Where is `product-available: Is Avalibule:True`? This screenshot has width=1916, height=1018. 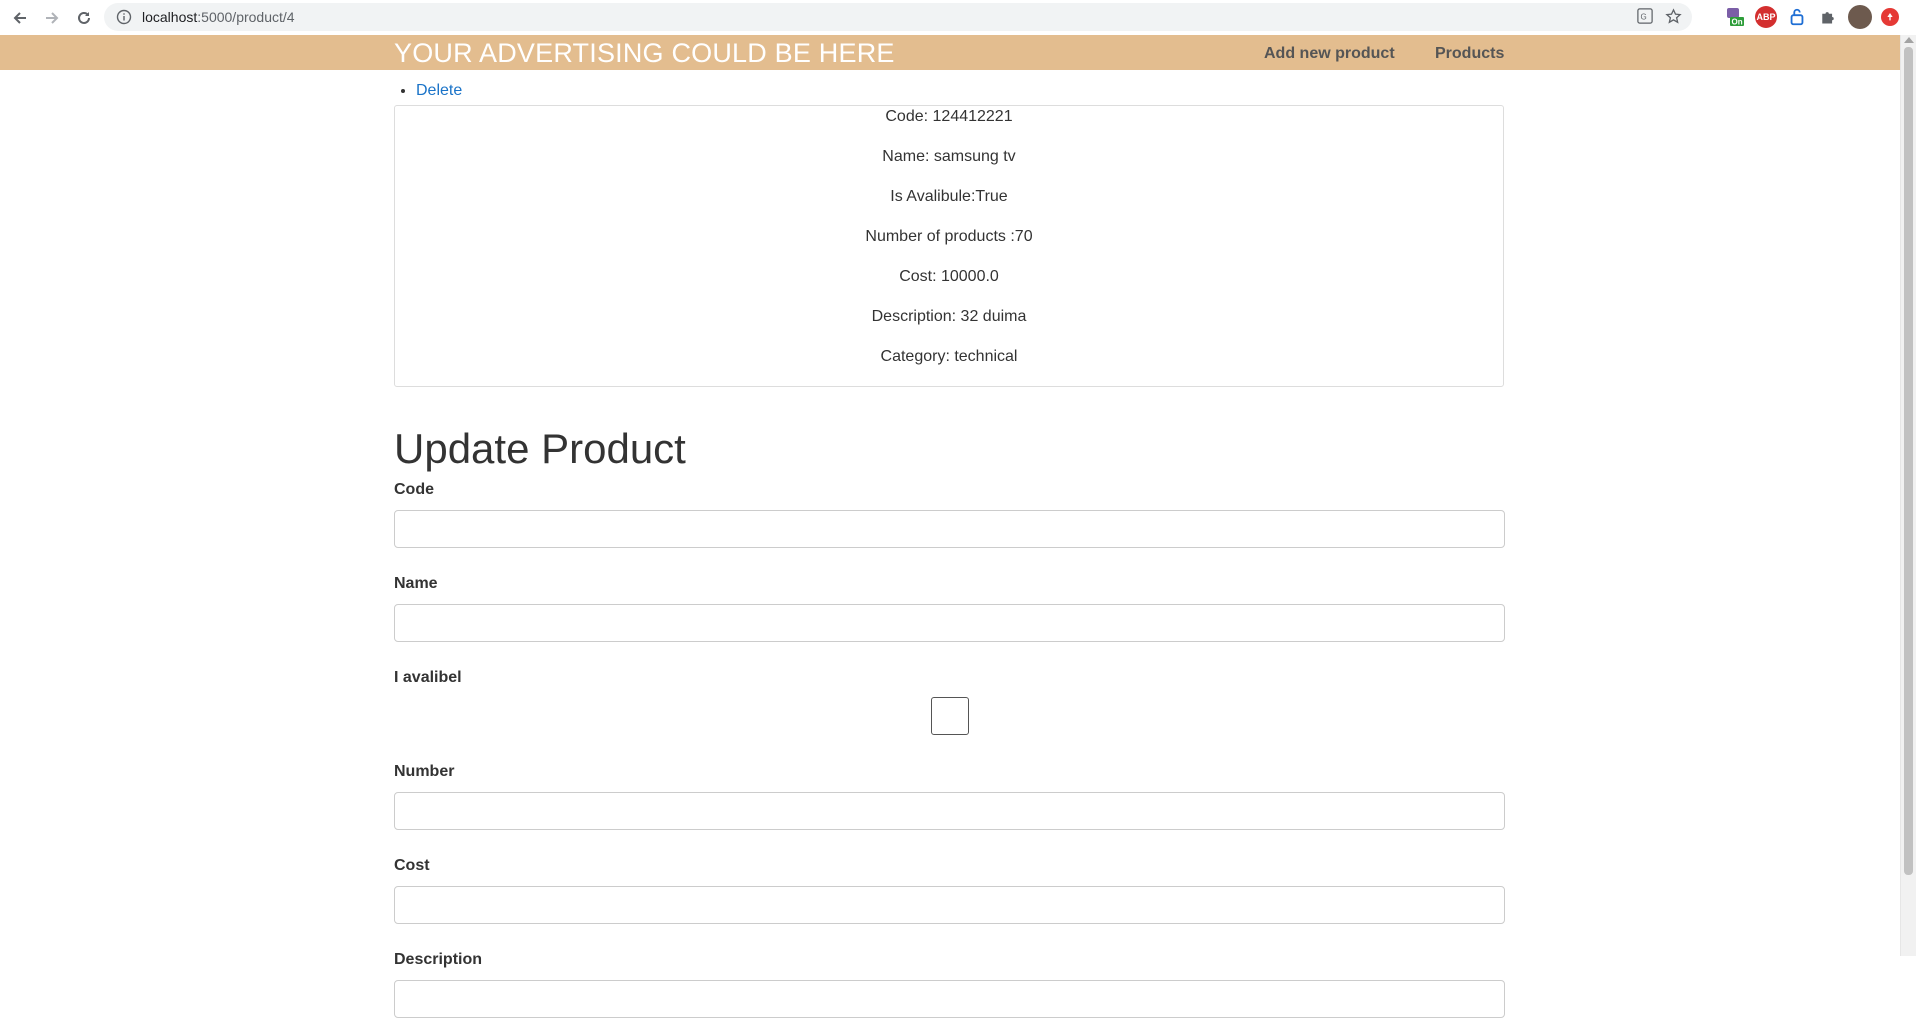 product-available: Is Avalibule:True is located at coordinates (949, 196).